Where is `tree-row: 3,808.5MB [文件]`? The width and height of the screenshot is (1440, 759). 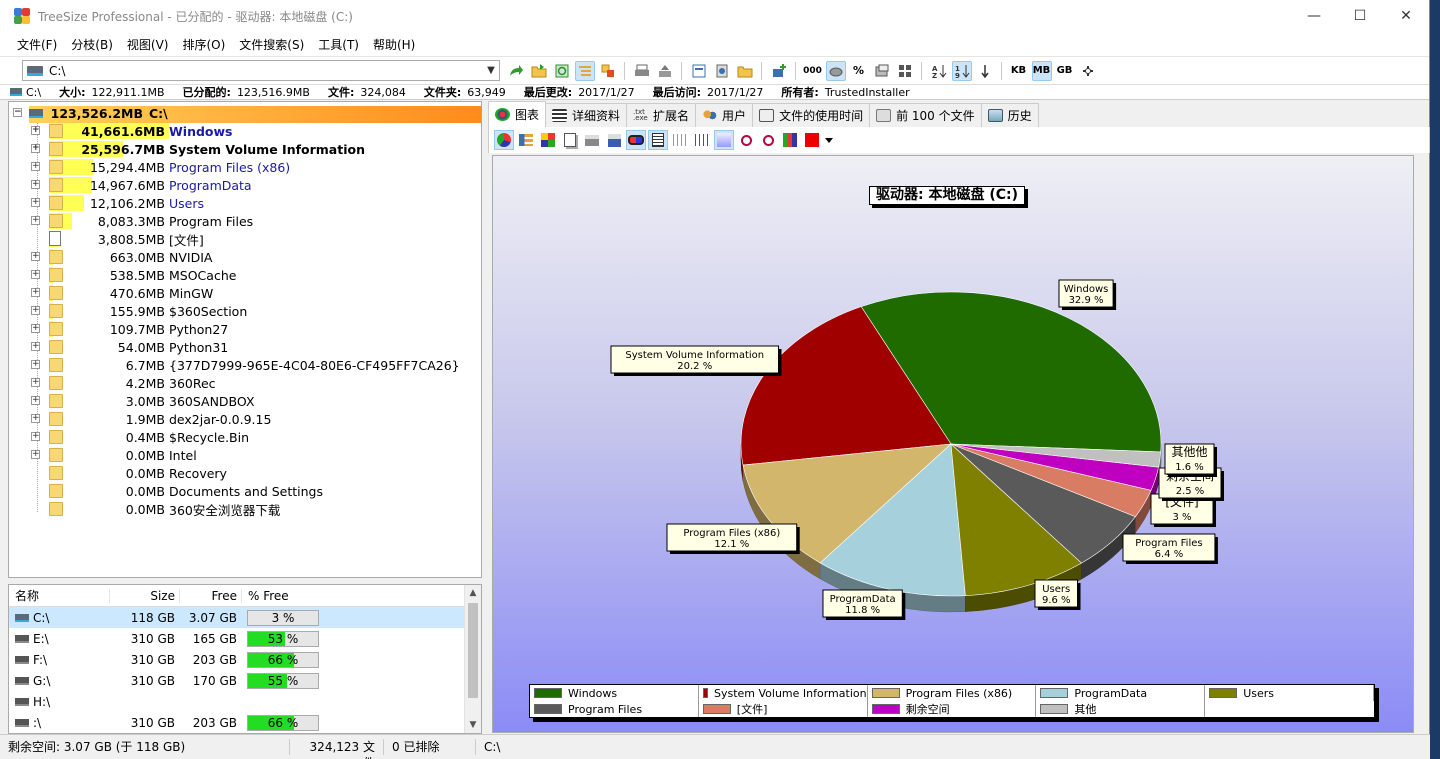
tree-row: 3,808.5MB [文件] is located at coordinates (244, 239).